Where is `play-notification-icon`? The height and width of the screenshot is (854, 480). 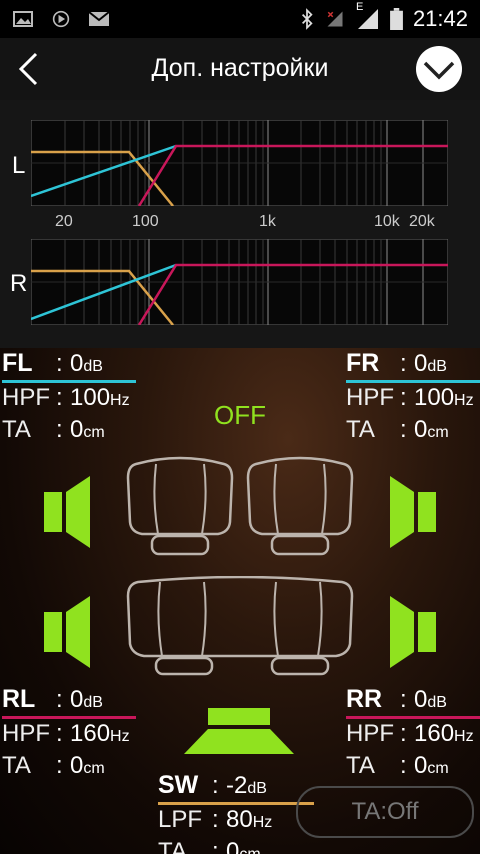
play-notification-icon is located at coordinates (61, 19).